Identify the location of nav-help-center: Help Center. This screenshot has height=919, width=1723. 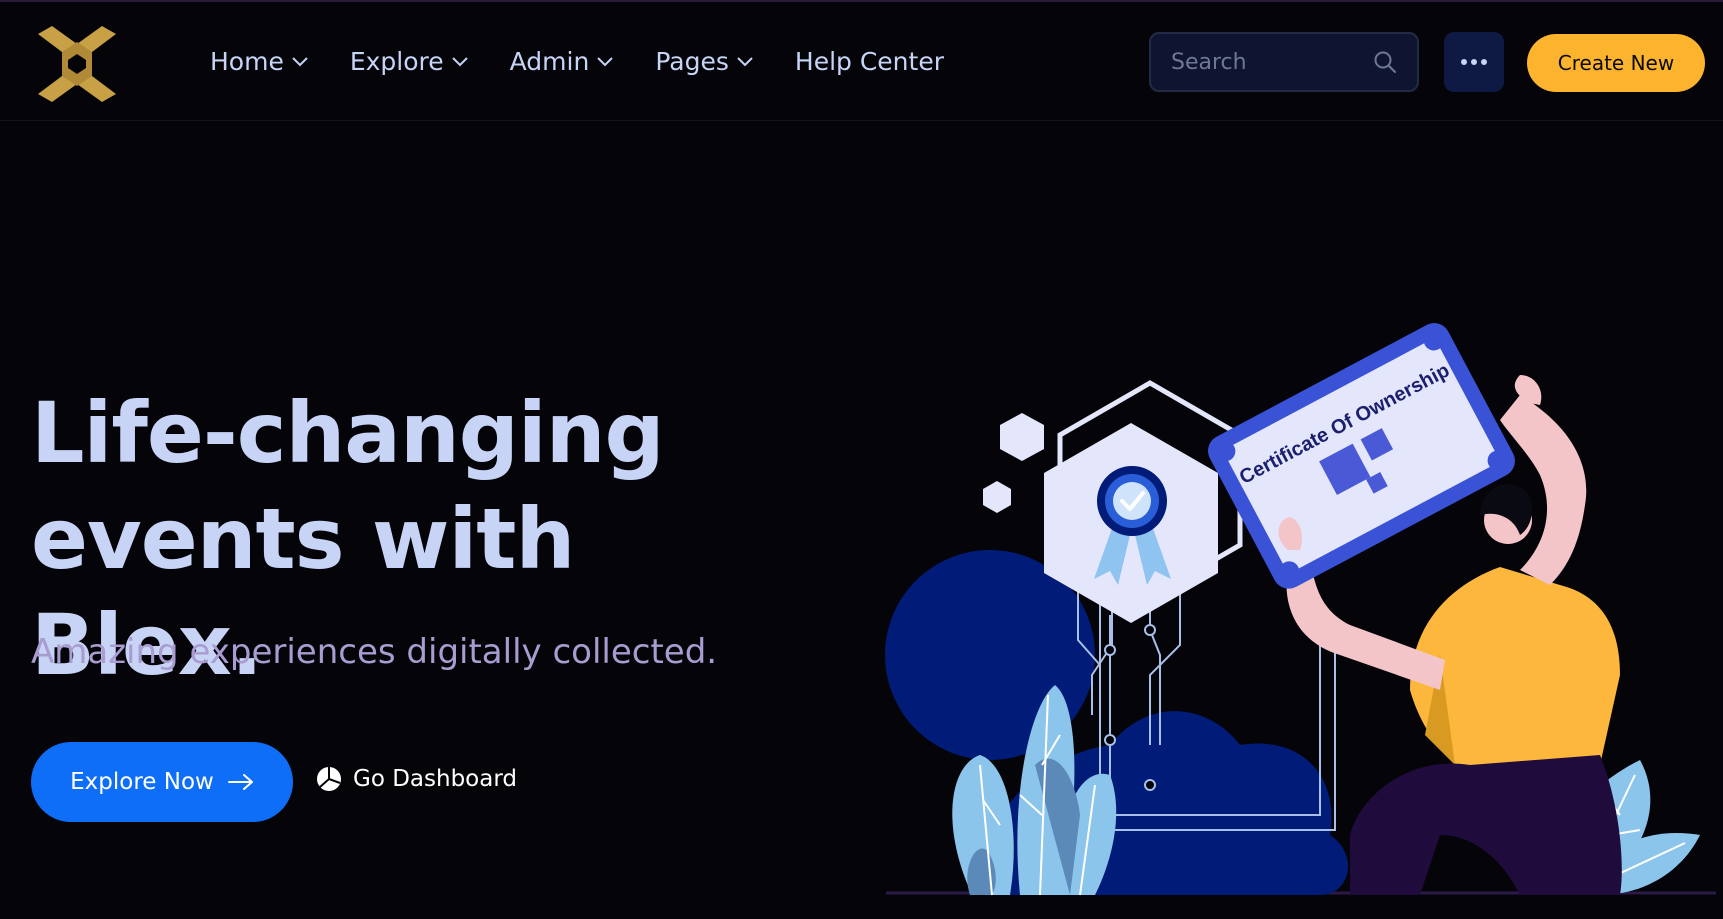
(869, 61).